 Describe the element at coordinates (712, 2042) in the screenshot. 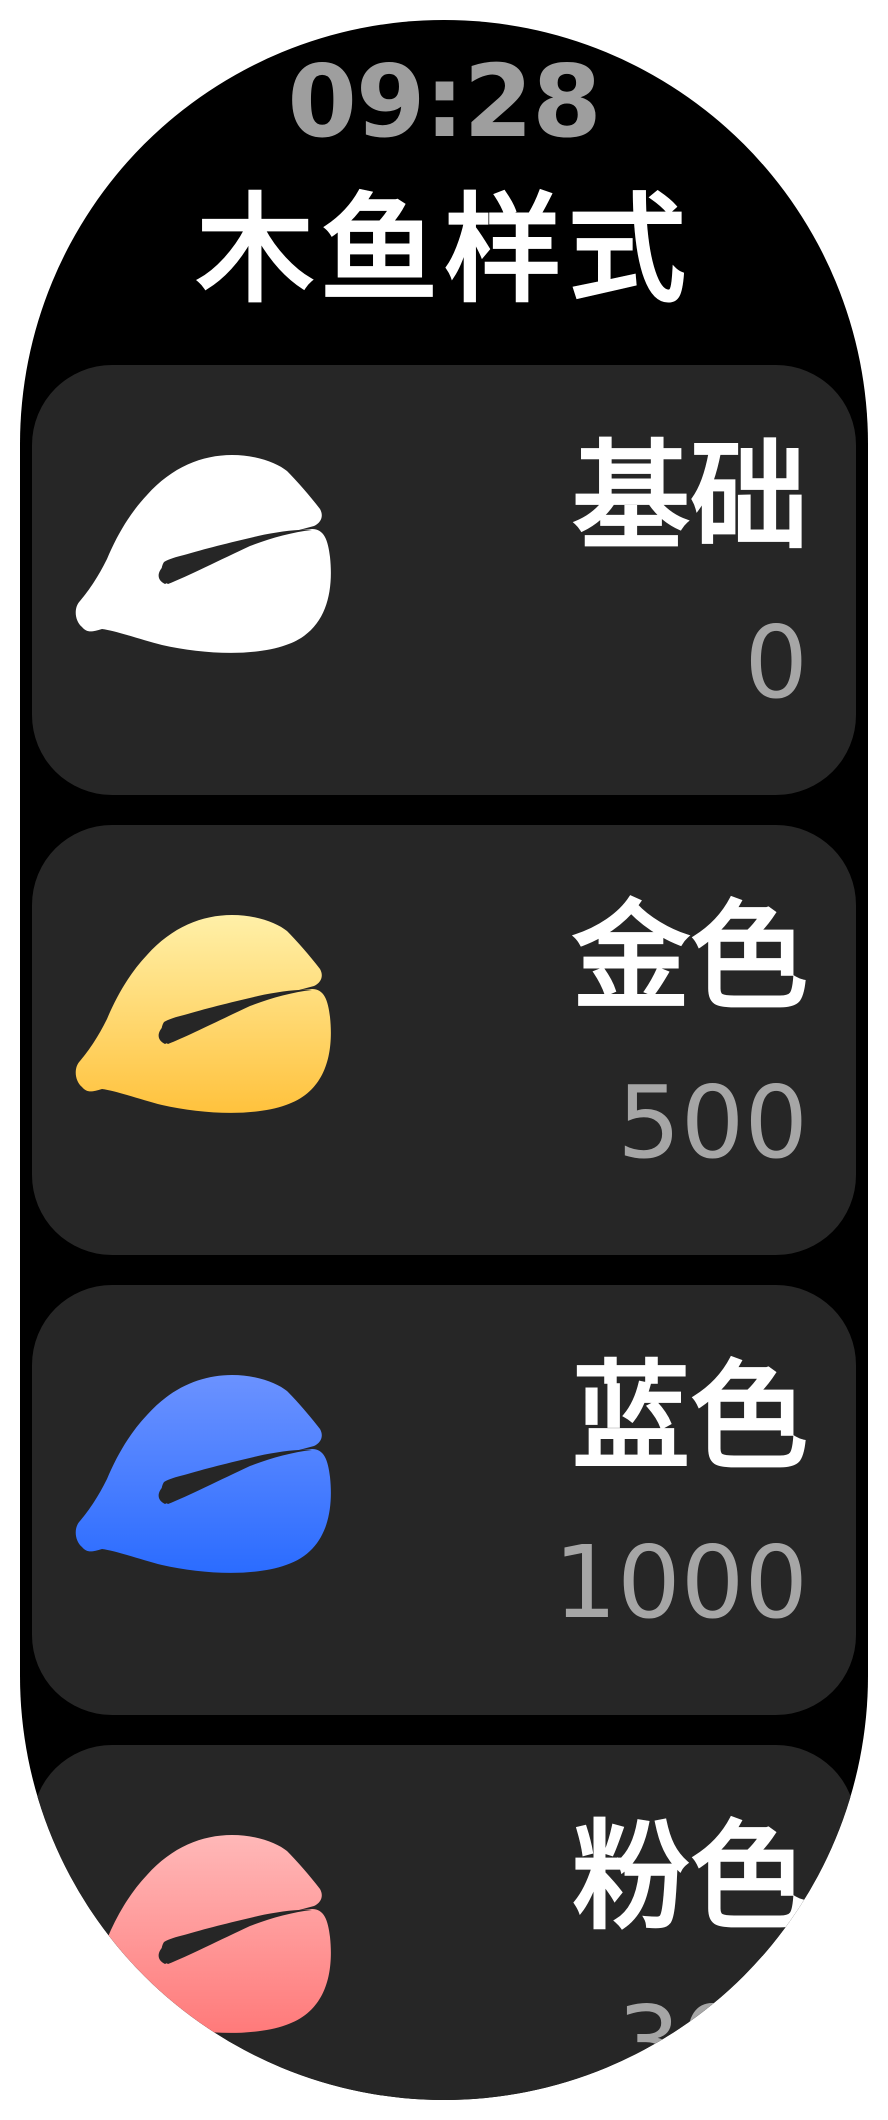

I see `style-price: 300` at that location.